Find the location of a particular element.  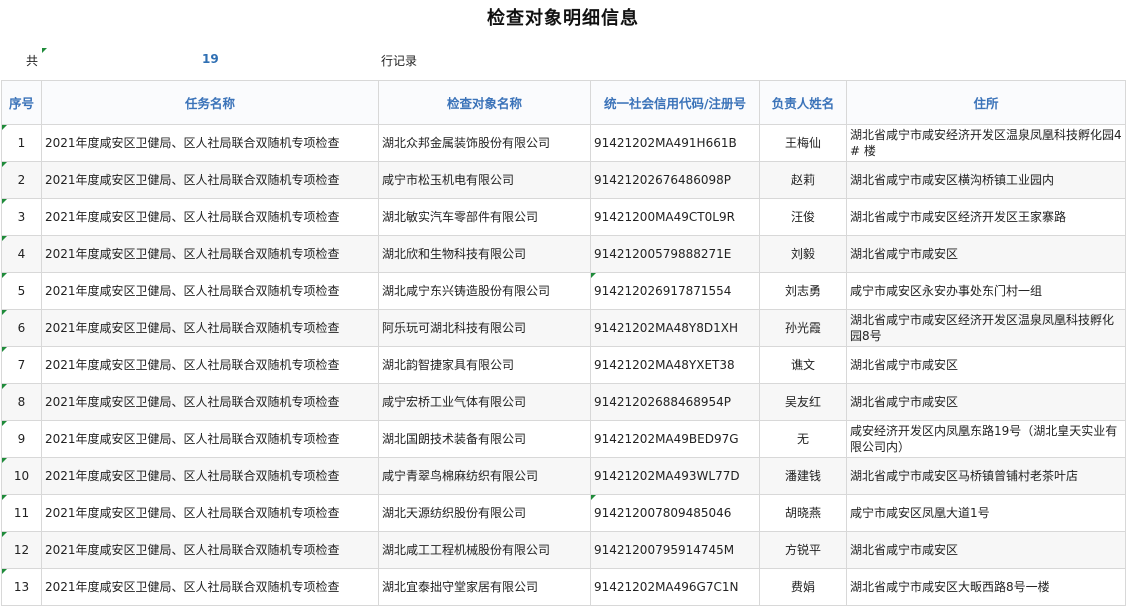

cell-seq: 7 is located at coordinates (21, 365).